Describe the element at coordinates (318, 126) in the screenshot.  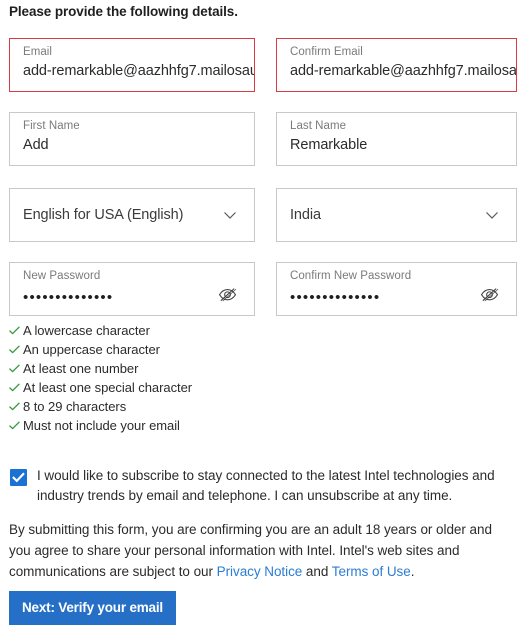
I see `last-name-field-label: Last Name` at that location.